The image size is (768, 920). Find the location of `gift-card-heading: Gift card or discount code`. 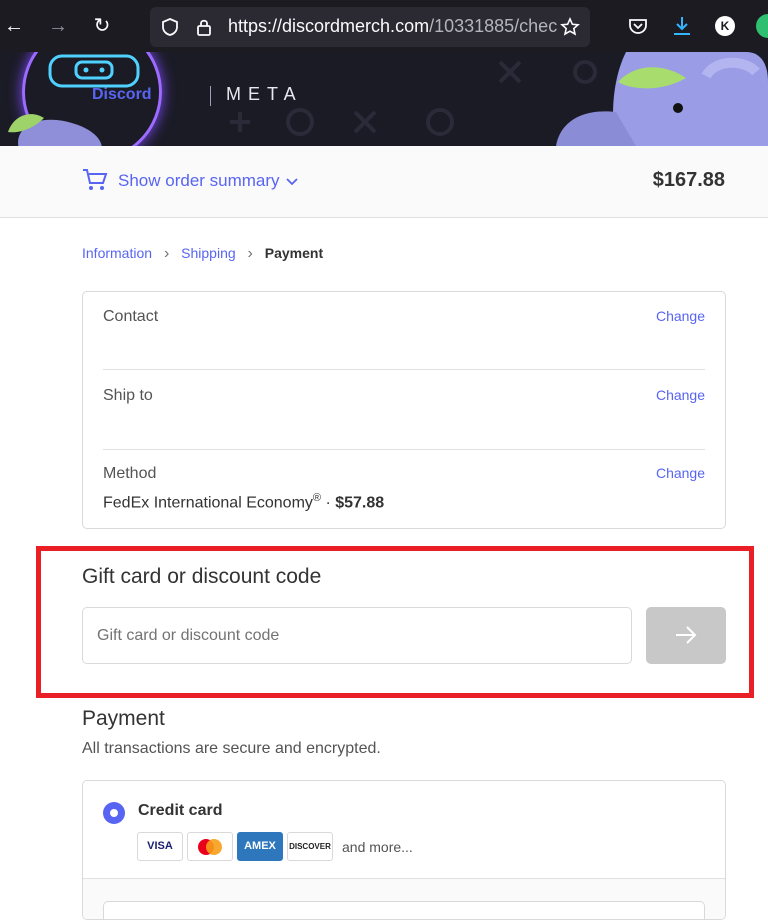

gift-card-heading: Gift card or discount code is located at coordinates (202, 576).